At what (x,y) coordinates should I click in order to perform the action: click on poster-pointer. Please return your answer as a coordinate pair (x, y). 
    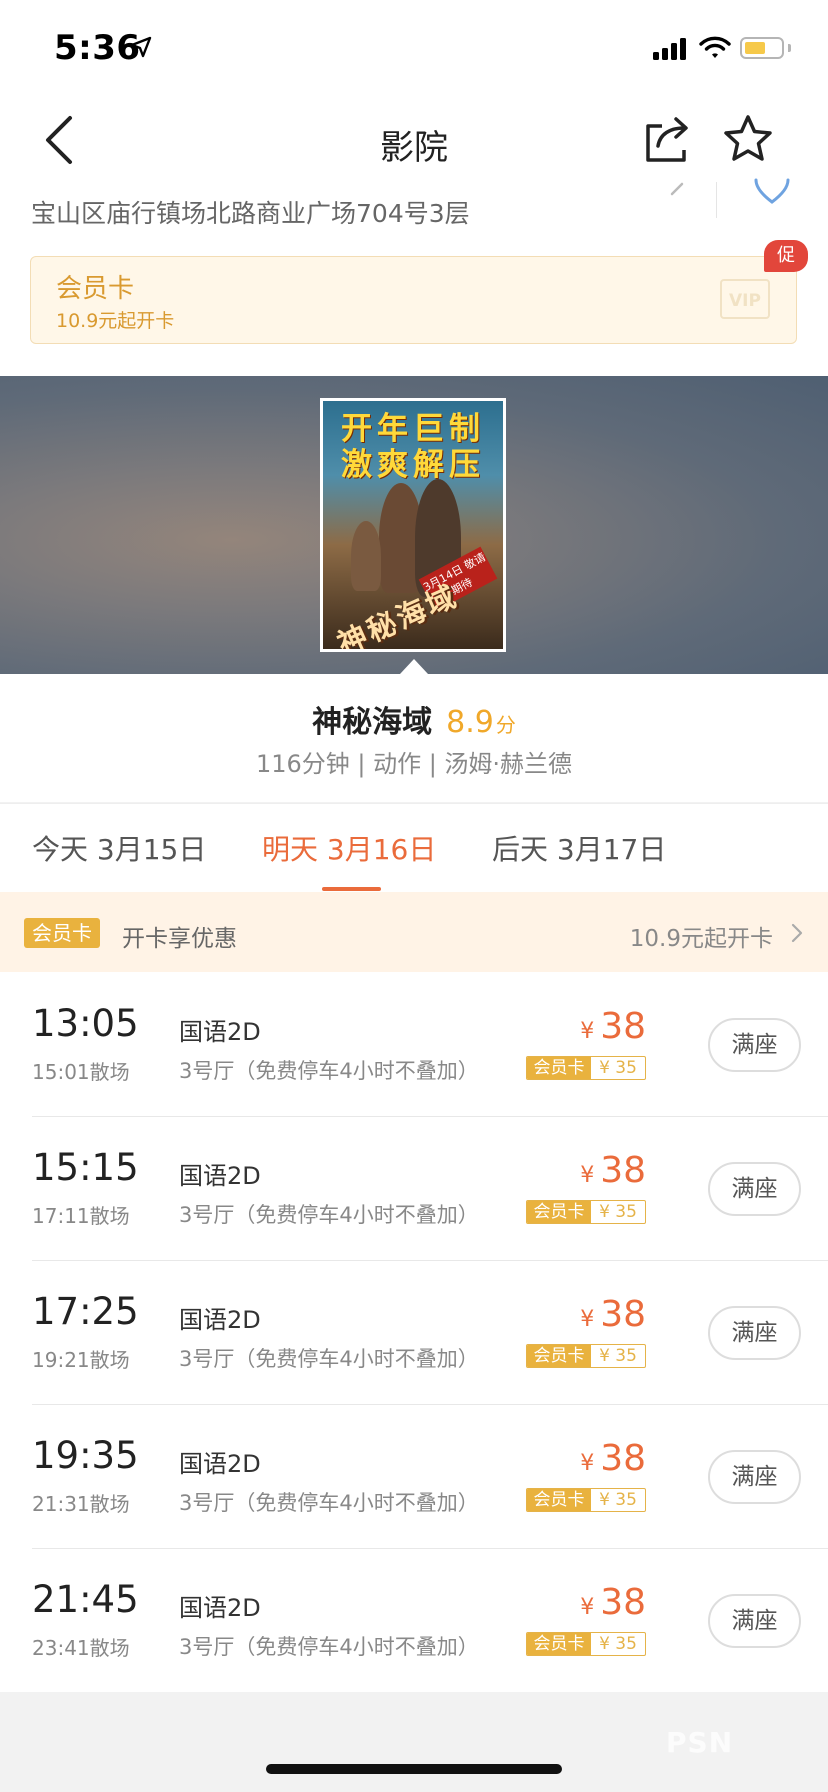
    Looking at the image, I should click on (414, 666).